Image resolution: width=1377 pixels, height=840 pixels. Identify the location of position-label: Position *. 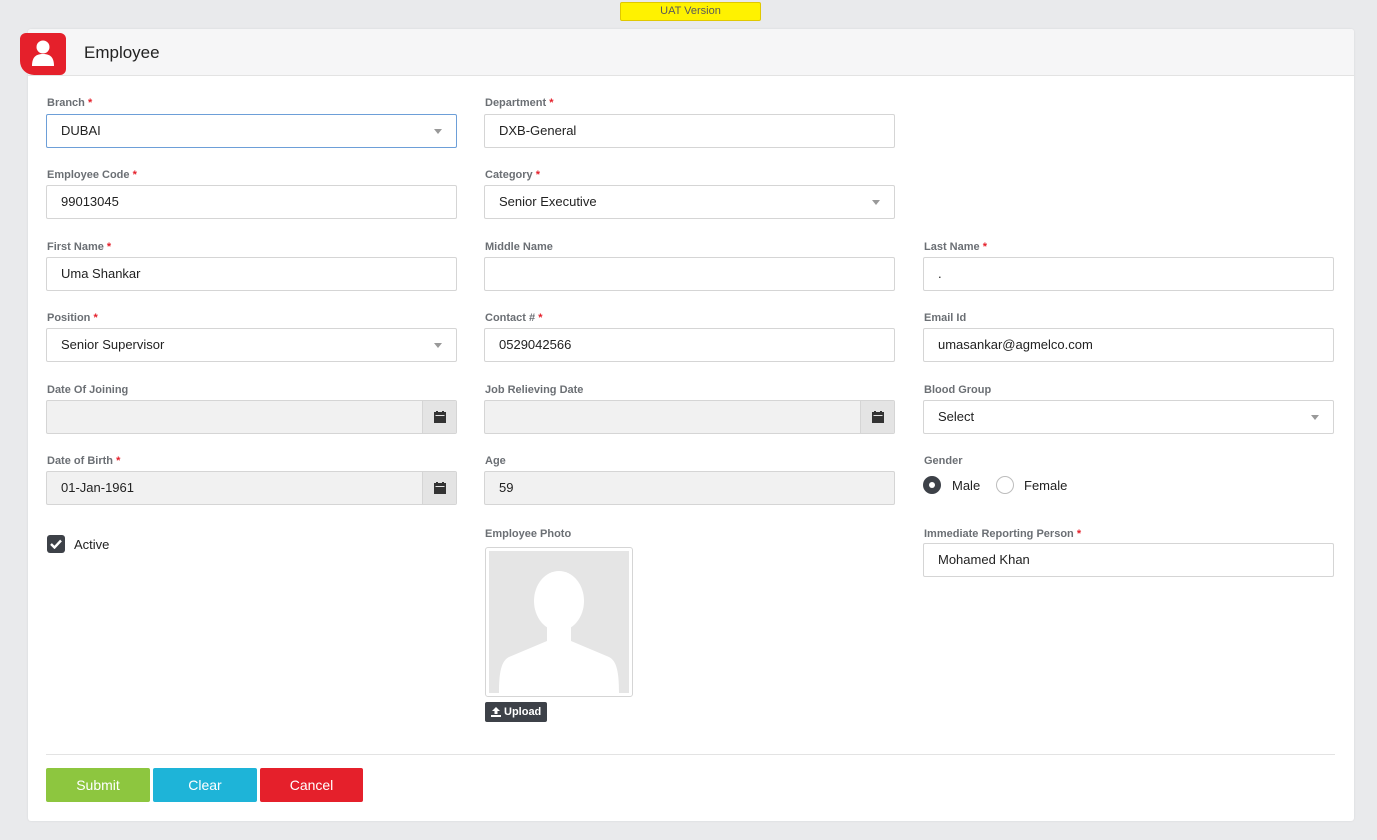
(72, 318).